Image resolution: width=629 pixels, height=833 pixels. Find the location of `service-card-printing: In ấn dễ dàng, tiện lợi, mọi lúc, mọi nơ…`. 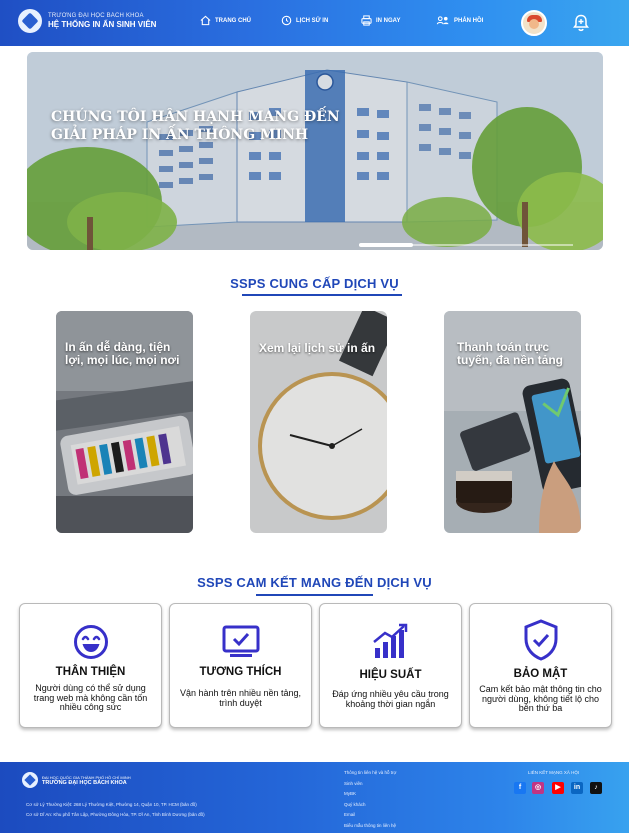

service-card-printing: In ấn dễ dàng, tiện lợi, mọi lúc, mọi nơ… is located at coordinates (124, 422).